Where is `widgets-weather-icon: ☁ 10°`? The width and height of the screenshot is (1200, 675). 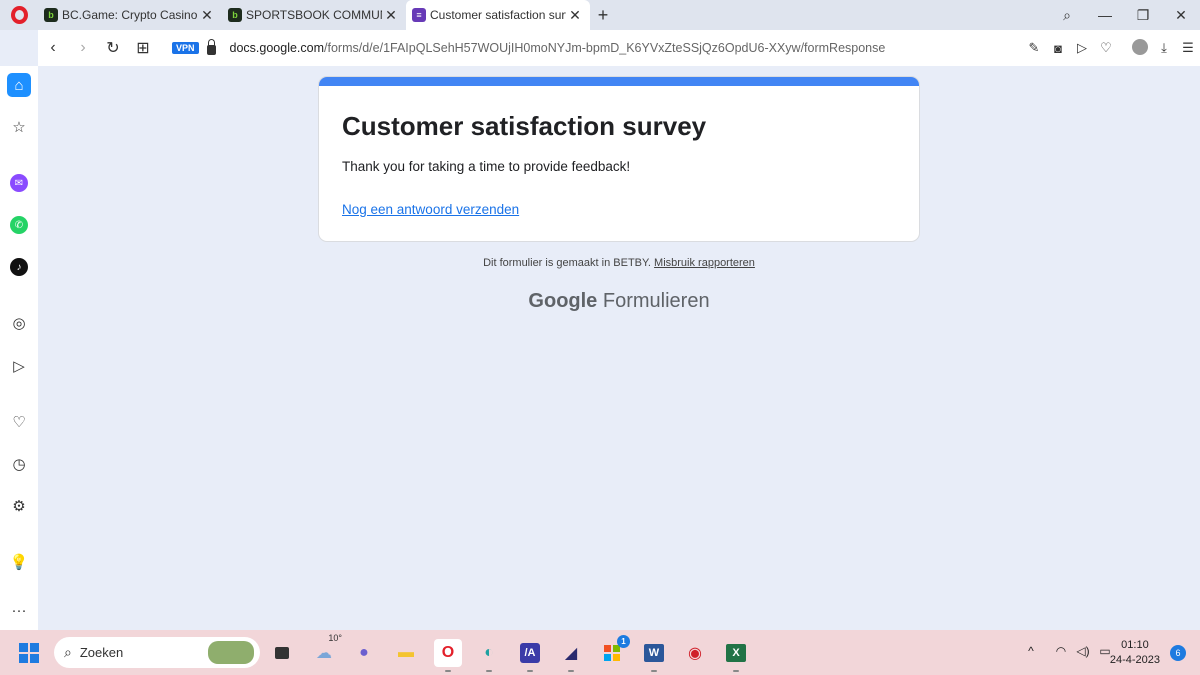
widgets-weather-icon: ☁ 10° is located at coordinates (326, 650).